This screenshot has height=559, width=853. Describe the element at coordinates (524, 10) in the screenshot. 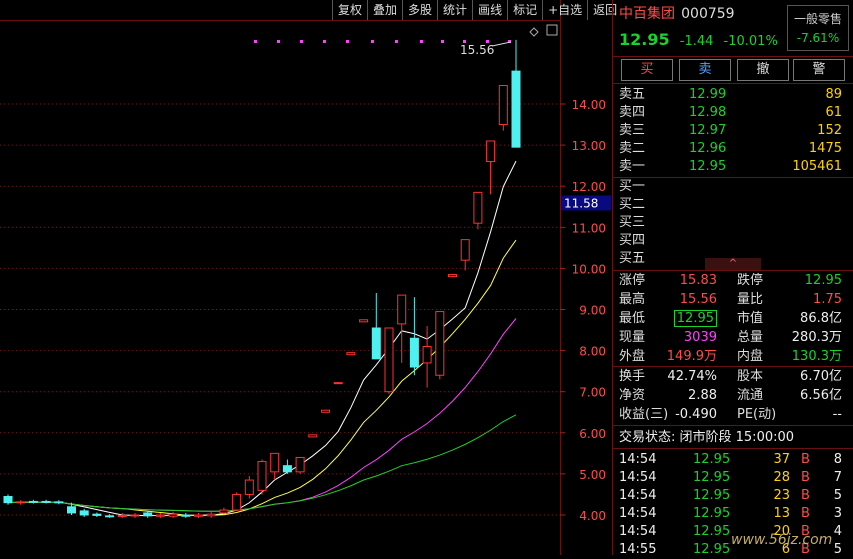

I see `toolbar-item: 标记` at that location.